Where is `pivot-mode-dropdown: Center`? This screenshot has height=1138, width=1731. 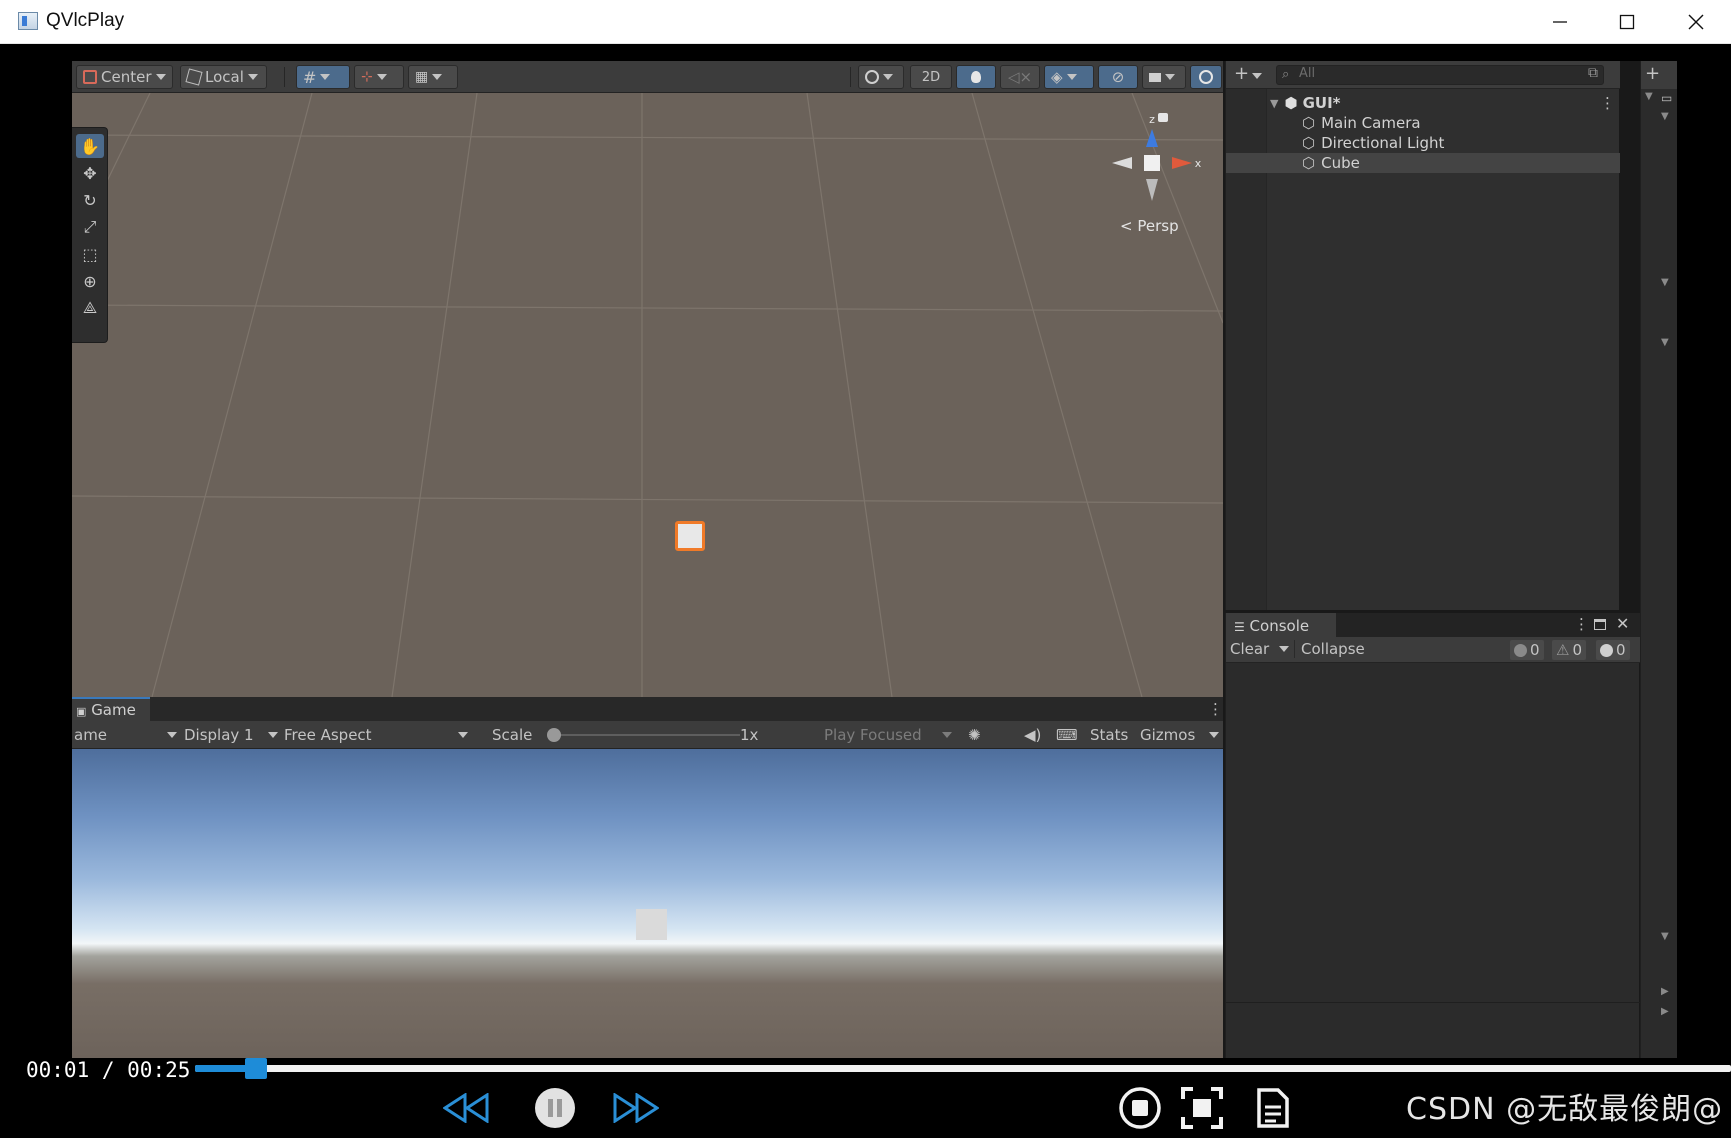 pivot-mode-dropdown: Center is located at coordinates (124, 77).